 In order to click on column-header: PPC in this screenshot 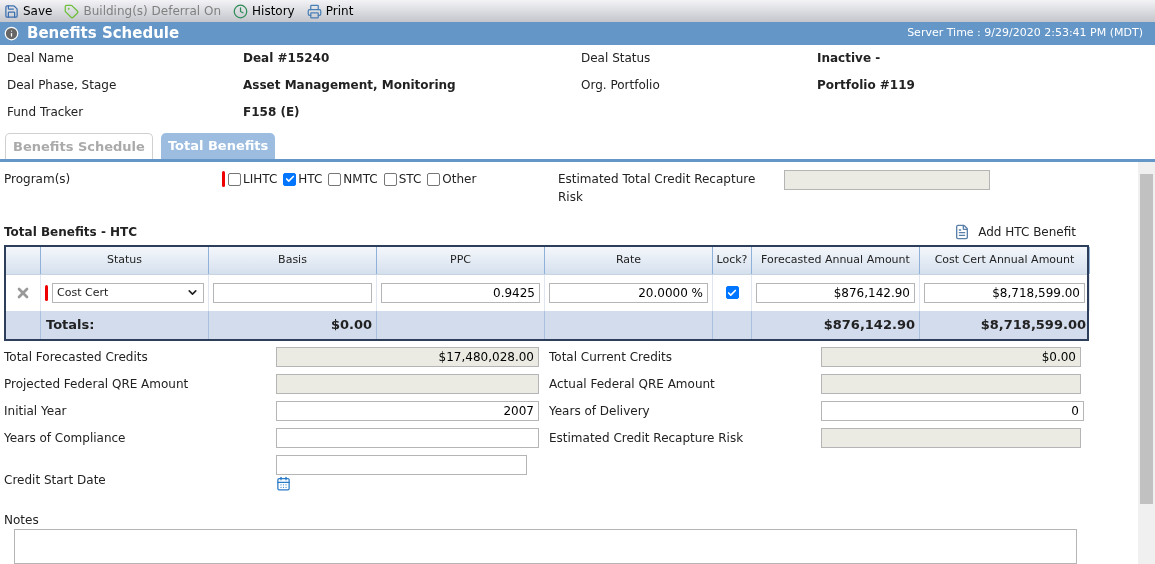, I will do `click(461, 260)`.